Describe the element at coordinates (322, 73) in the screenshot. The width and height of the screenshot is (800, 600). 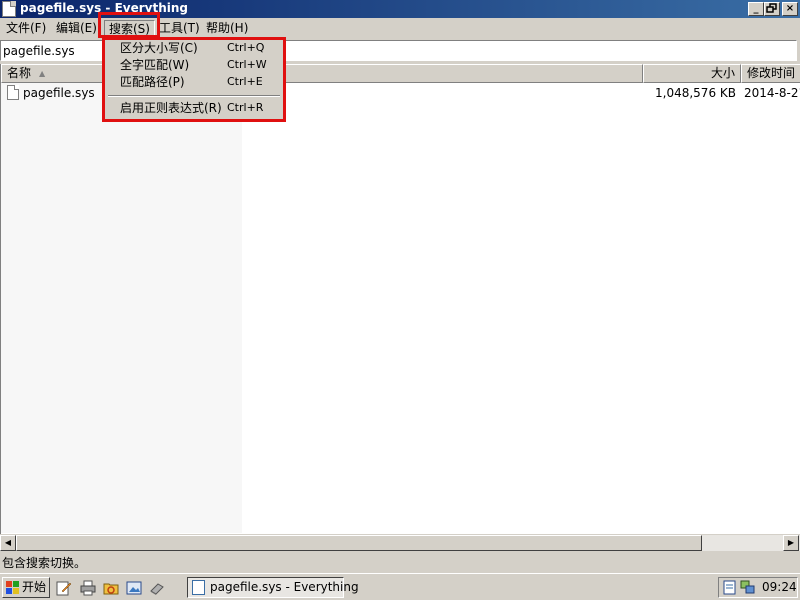
I see `column-header-name: 名称 ▲` at that location.